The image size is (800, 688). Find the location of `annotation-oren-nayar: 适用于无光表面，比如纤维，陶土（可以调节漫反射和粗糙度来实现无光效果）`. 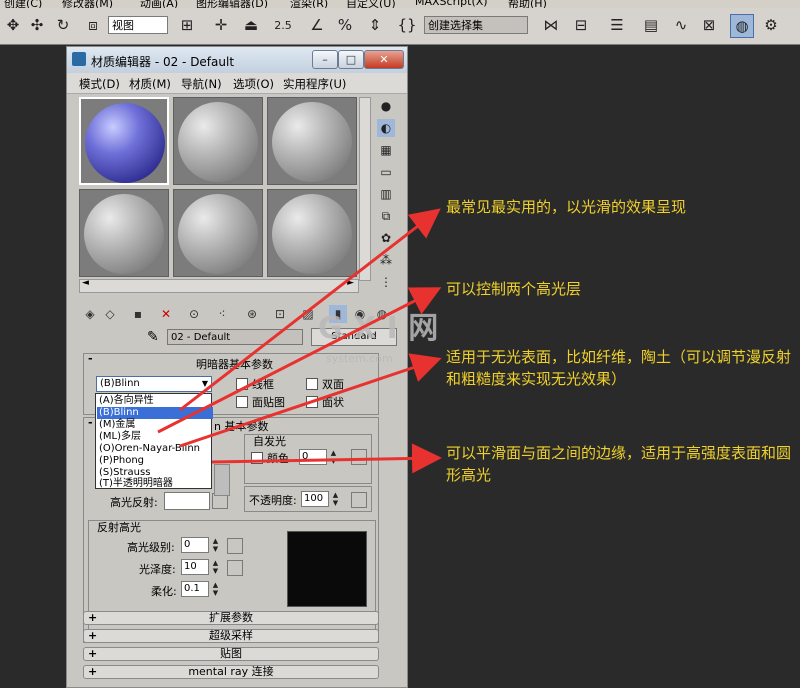

annotation-oren-nayar: 适用于无光表面，比如纤维，陶土（可以调节漫反射和粗糙度来实现无光效果） is located at coordinates (619, 368).